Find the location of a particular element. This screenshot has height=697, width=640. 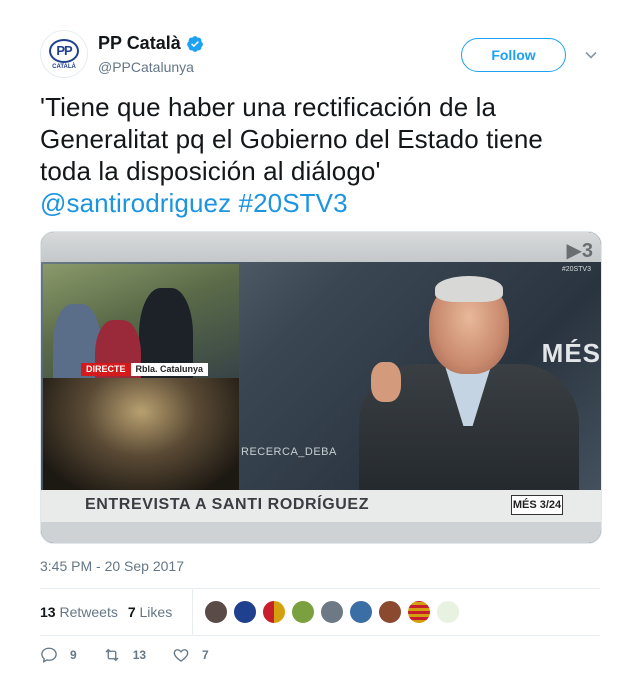

likes-count: 7 is located at coordinates (131, 612).